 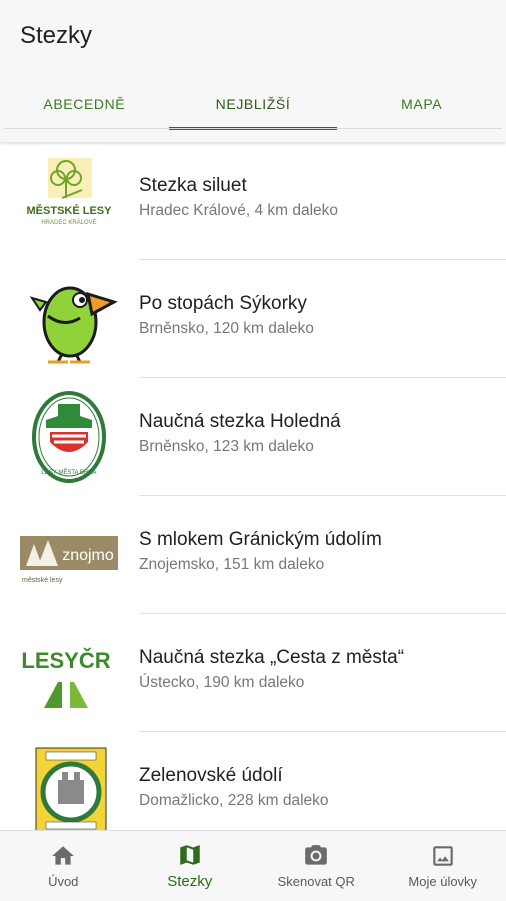 I want to click on trail-name: Stezka siluet, so click(x=193, y=186).